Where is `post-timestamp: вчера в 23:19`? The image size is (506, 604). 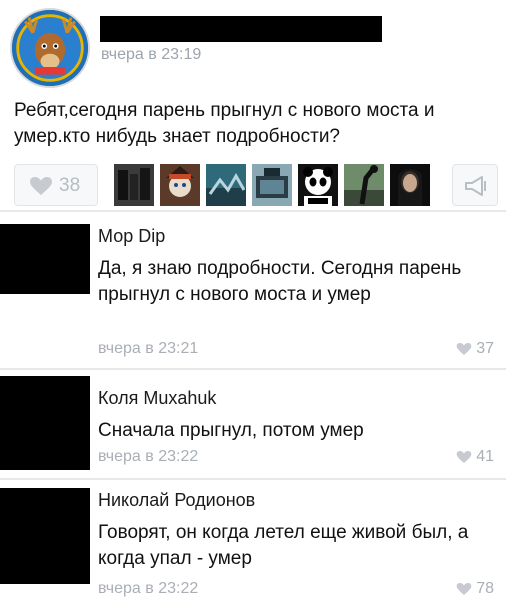 post-timestamp: вчера в 23:19 is located at coordinates (151, 54).